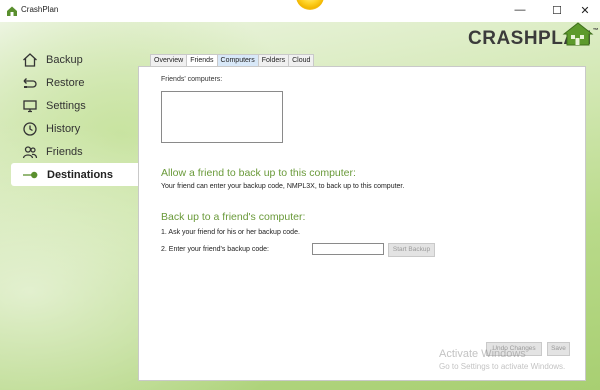  Describe the element at coordinates (502, 366) in the screenshot. I see `activate-windows-subtitle: Go to Settings to activate Windows.` at that location.